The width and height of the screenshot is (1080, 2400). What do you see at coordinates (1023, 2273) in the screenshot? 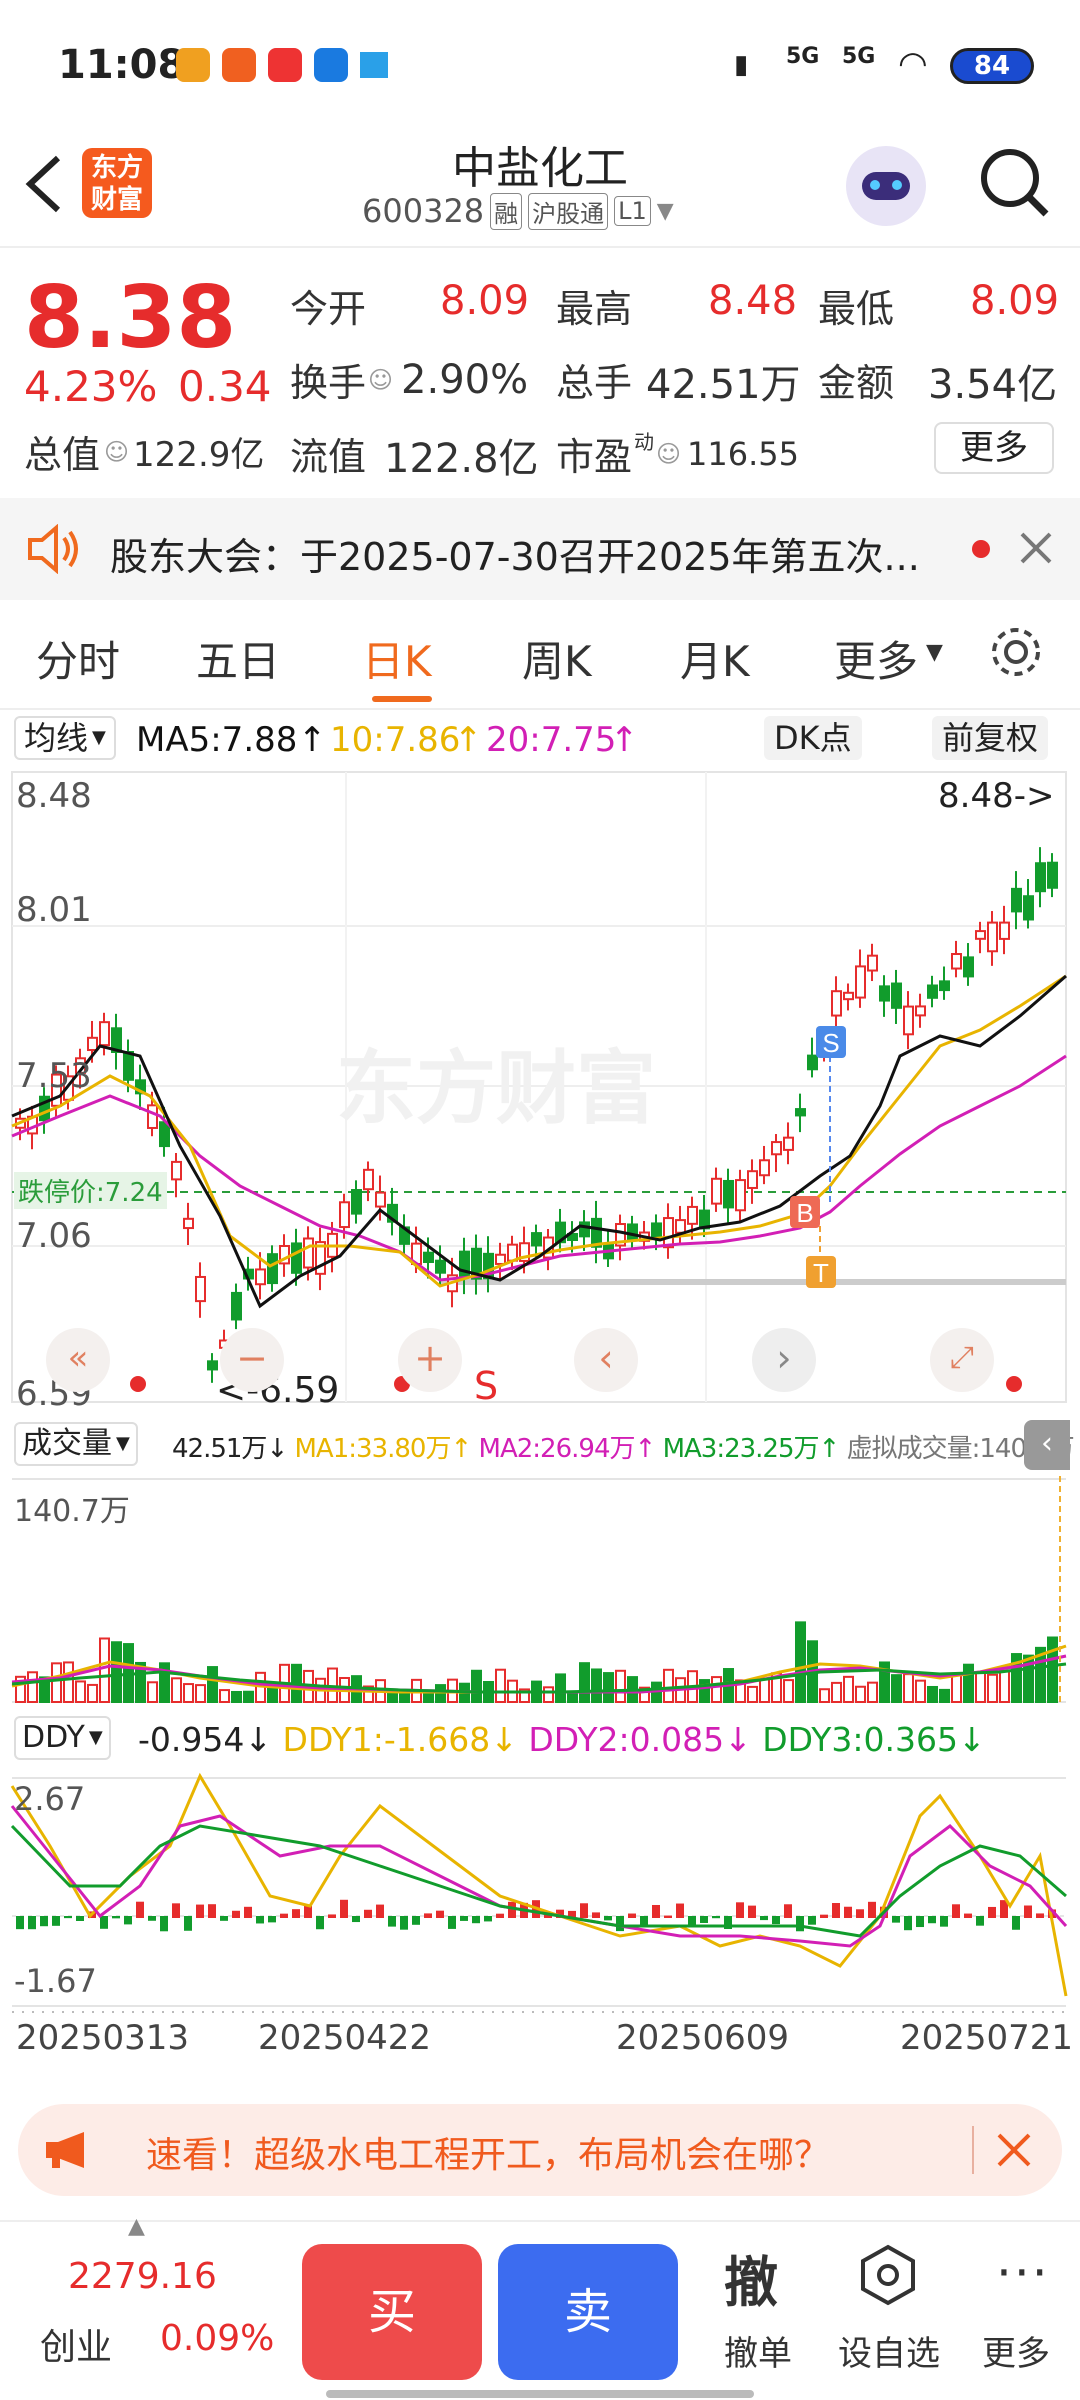
I see `more-dots-icon: ···` at bounding box center [1023, 2273].